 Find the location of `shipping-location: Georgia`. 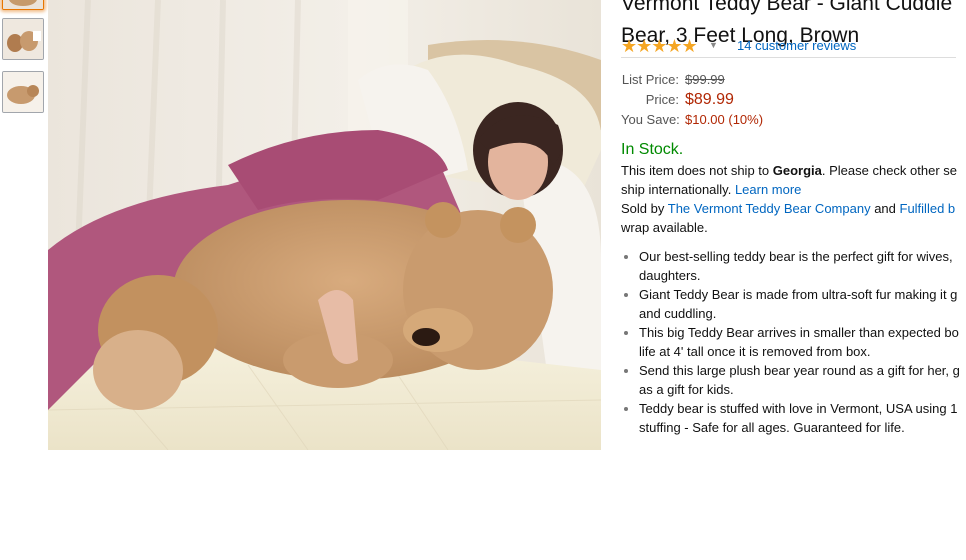

shipping-location: Georgia is located at coordinates (797, 170).